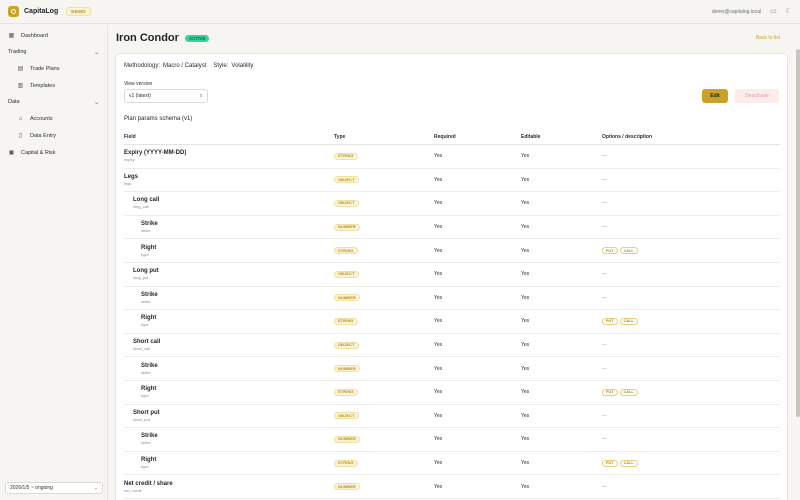 The height and width of the screenshot is (500, 800). What do you see at coordinates (736, 12) in the screenshot?
I see `user-email: demo@capitalog.local` at bounding box center [736, 12].